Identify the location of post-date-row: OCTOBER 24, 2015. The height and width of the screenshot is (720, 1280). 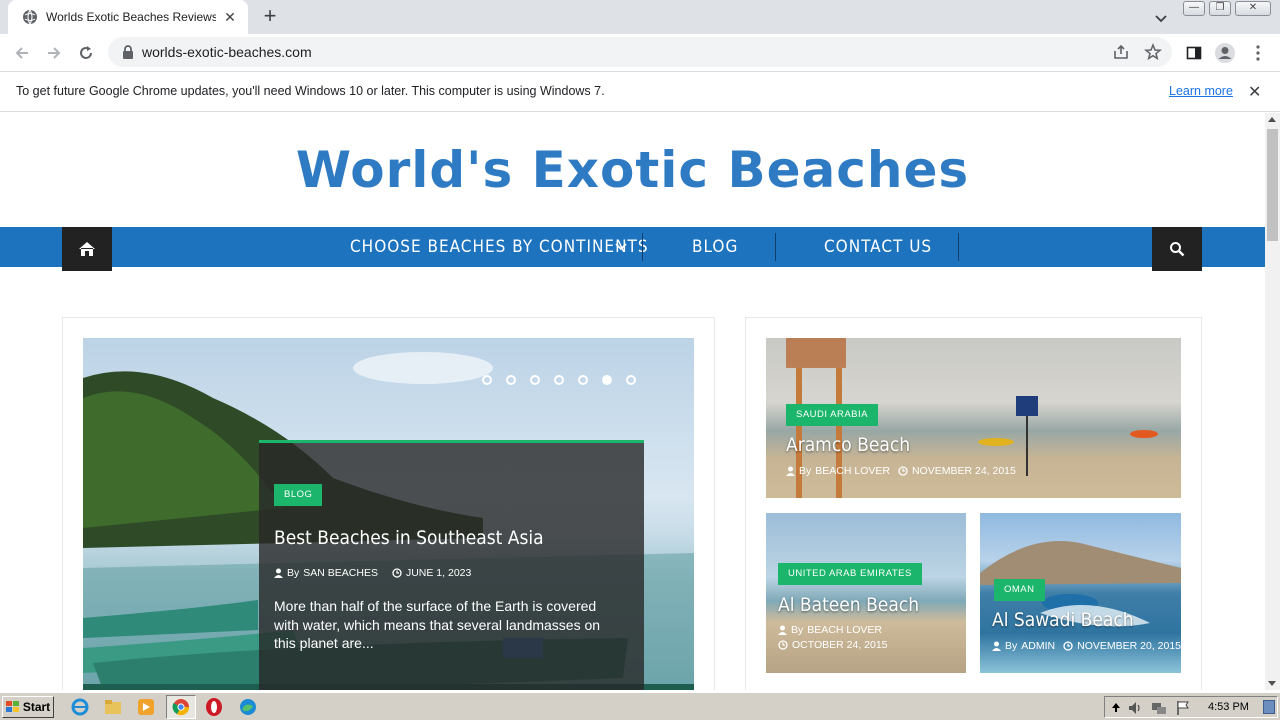
(833, 645).